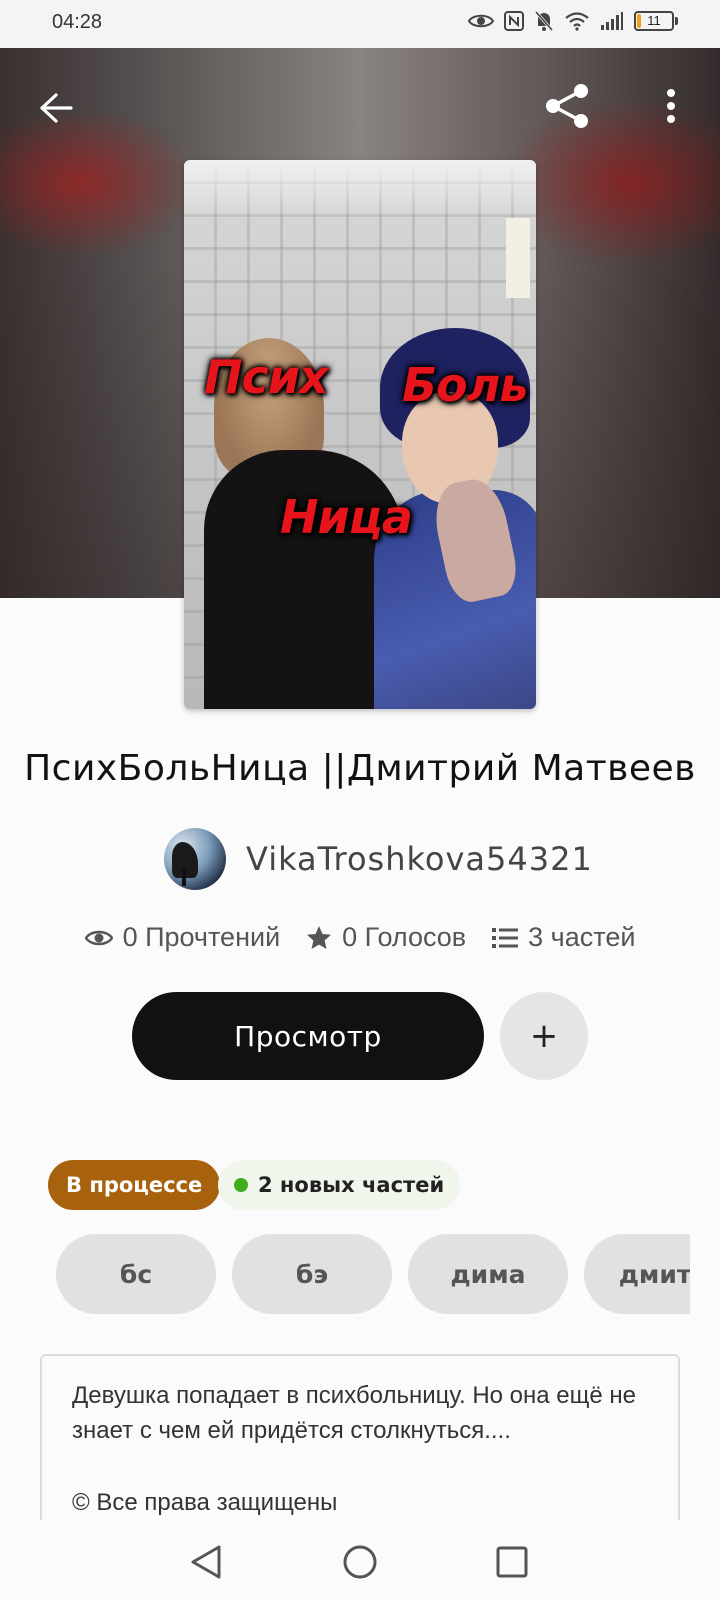  Describe the element at coordinates (201, 937) in the screenshot. I see `reads-count: 0 Прочтений` at that location.